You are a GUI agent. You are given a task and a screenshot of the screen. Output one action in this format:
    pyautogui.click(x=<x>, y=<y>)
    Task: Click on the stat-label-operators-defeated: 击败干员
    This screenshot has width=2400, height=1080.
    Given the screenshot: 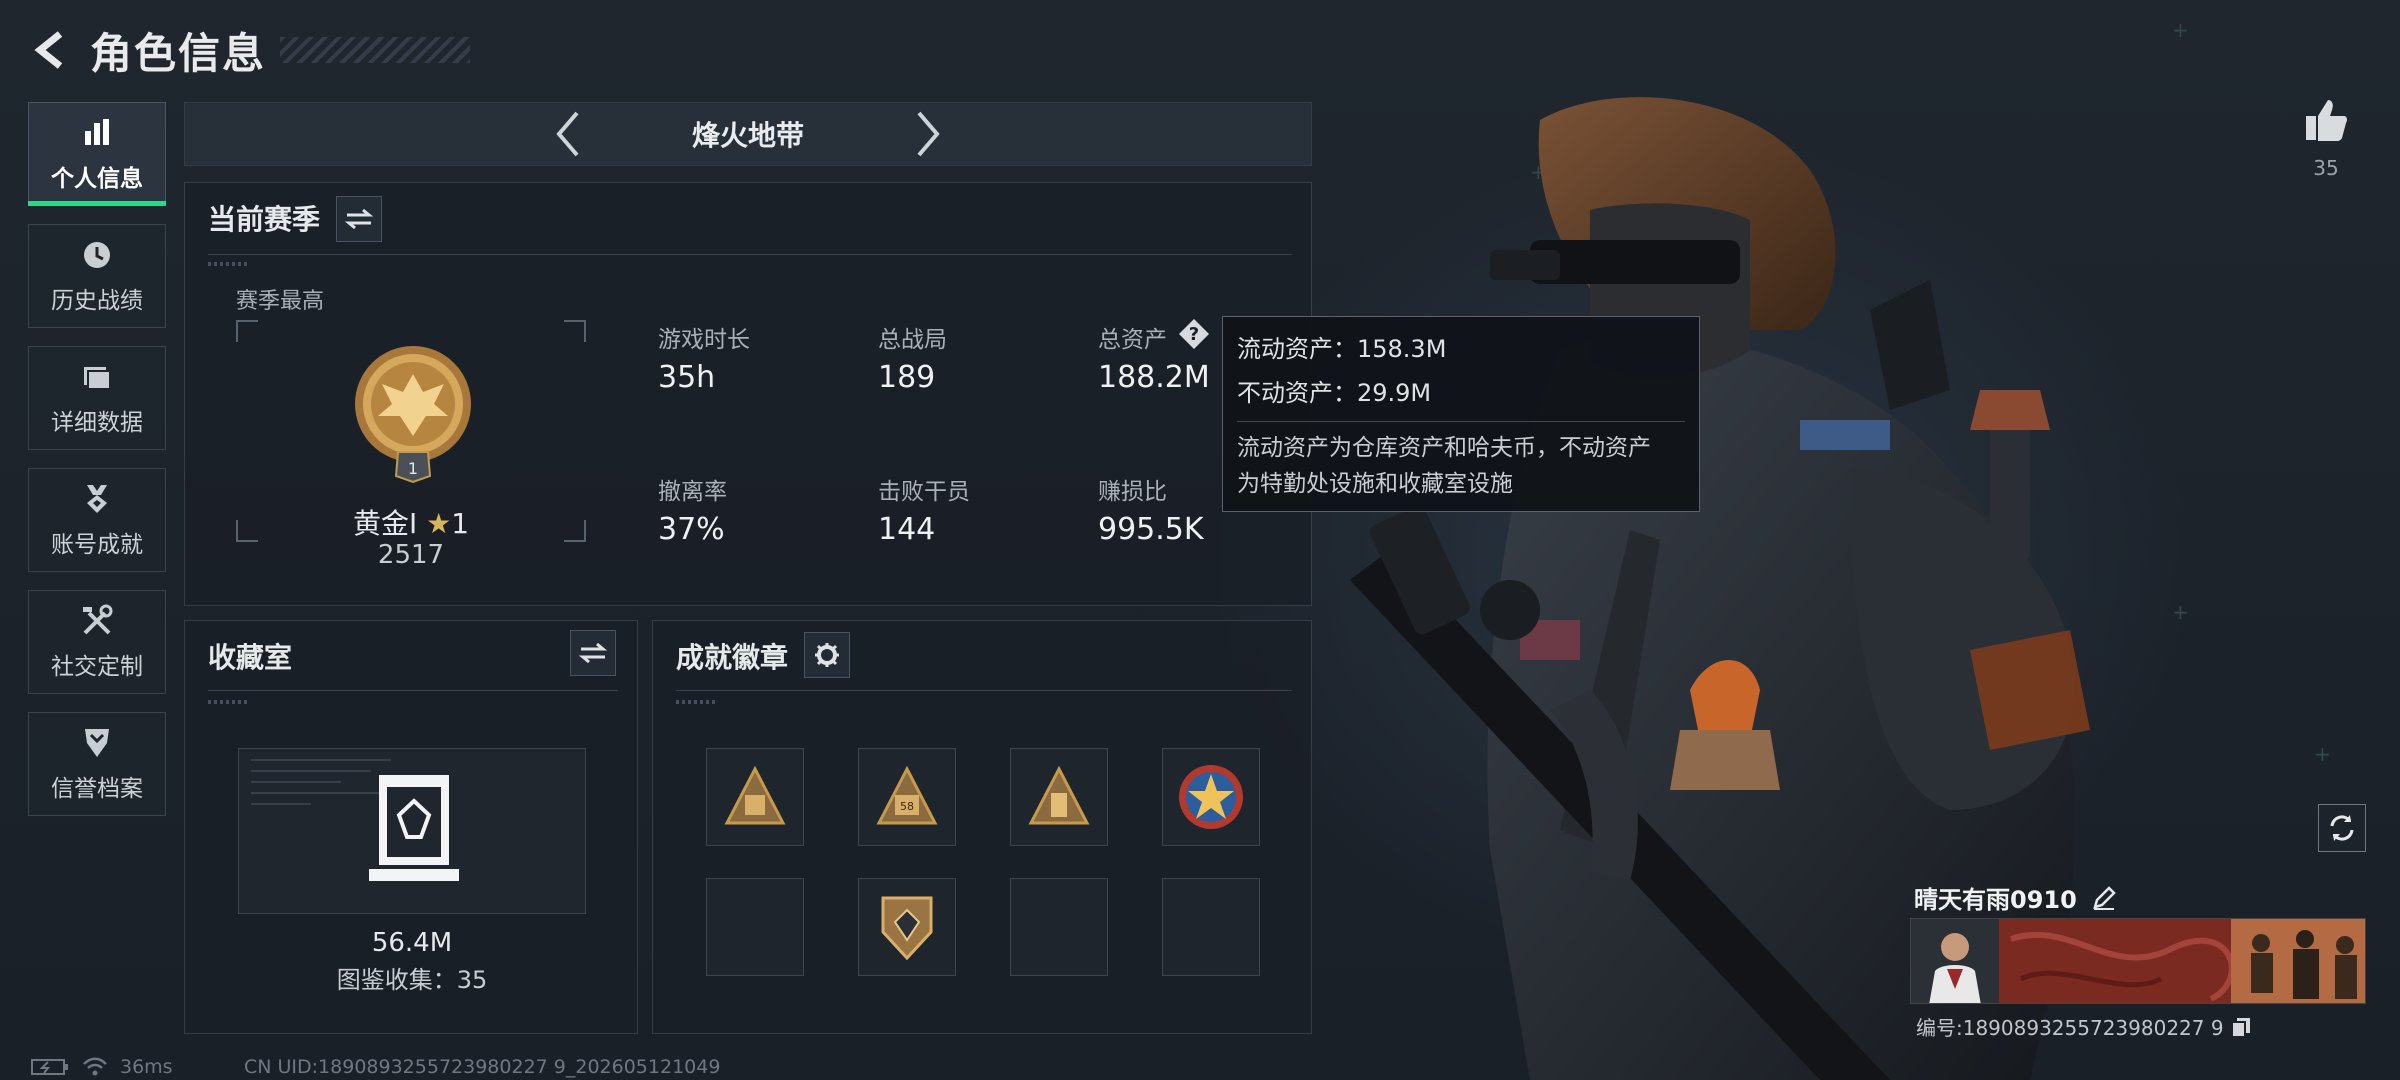 What is the action you would take?
    pyautogui.click(x=924, y=492)
    